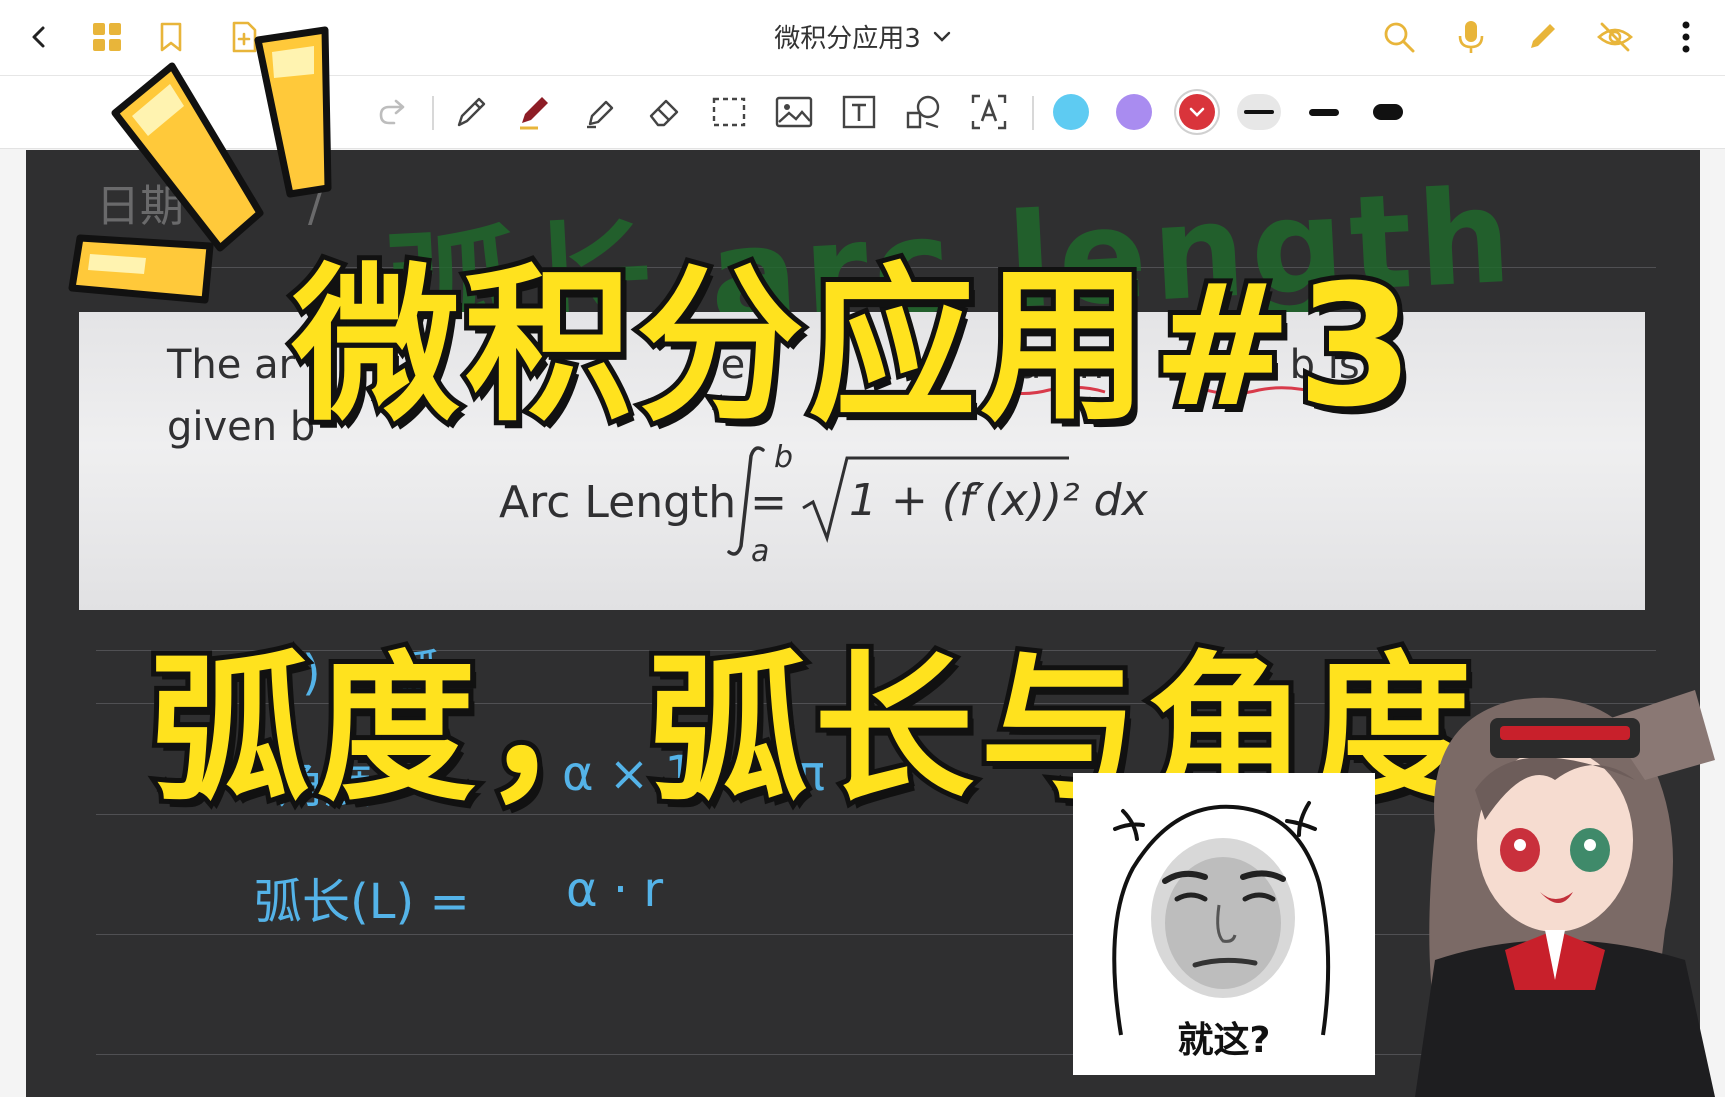 The height and width of the screenshot is (1097, 1725). I want to click on vtuber-avatar-illustration, so click(1565, 893).